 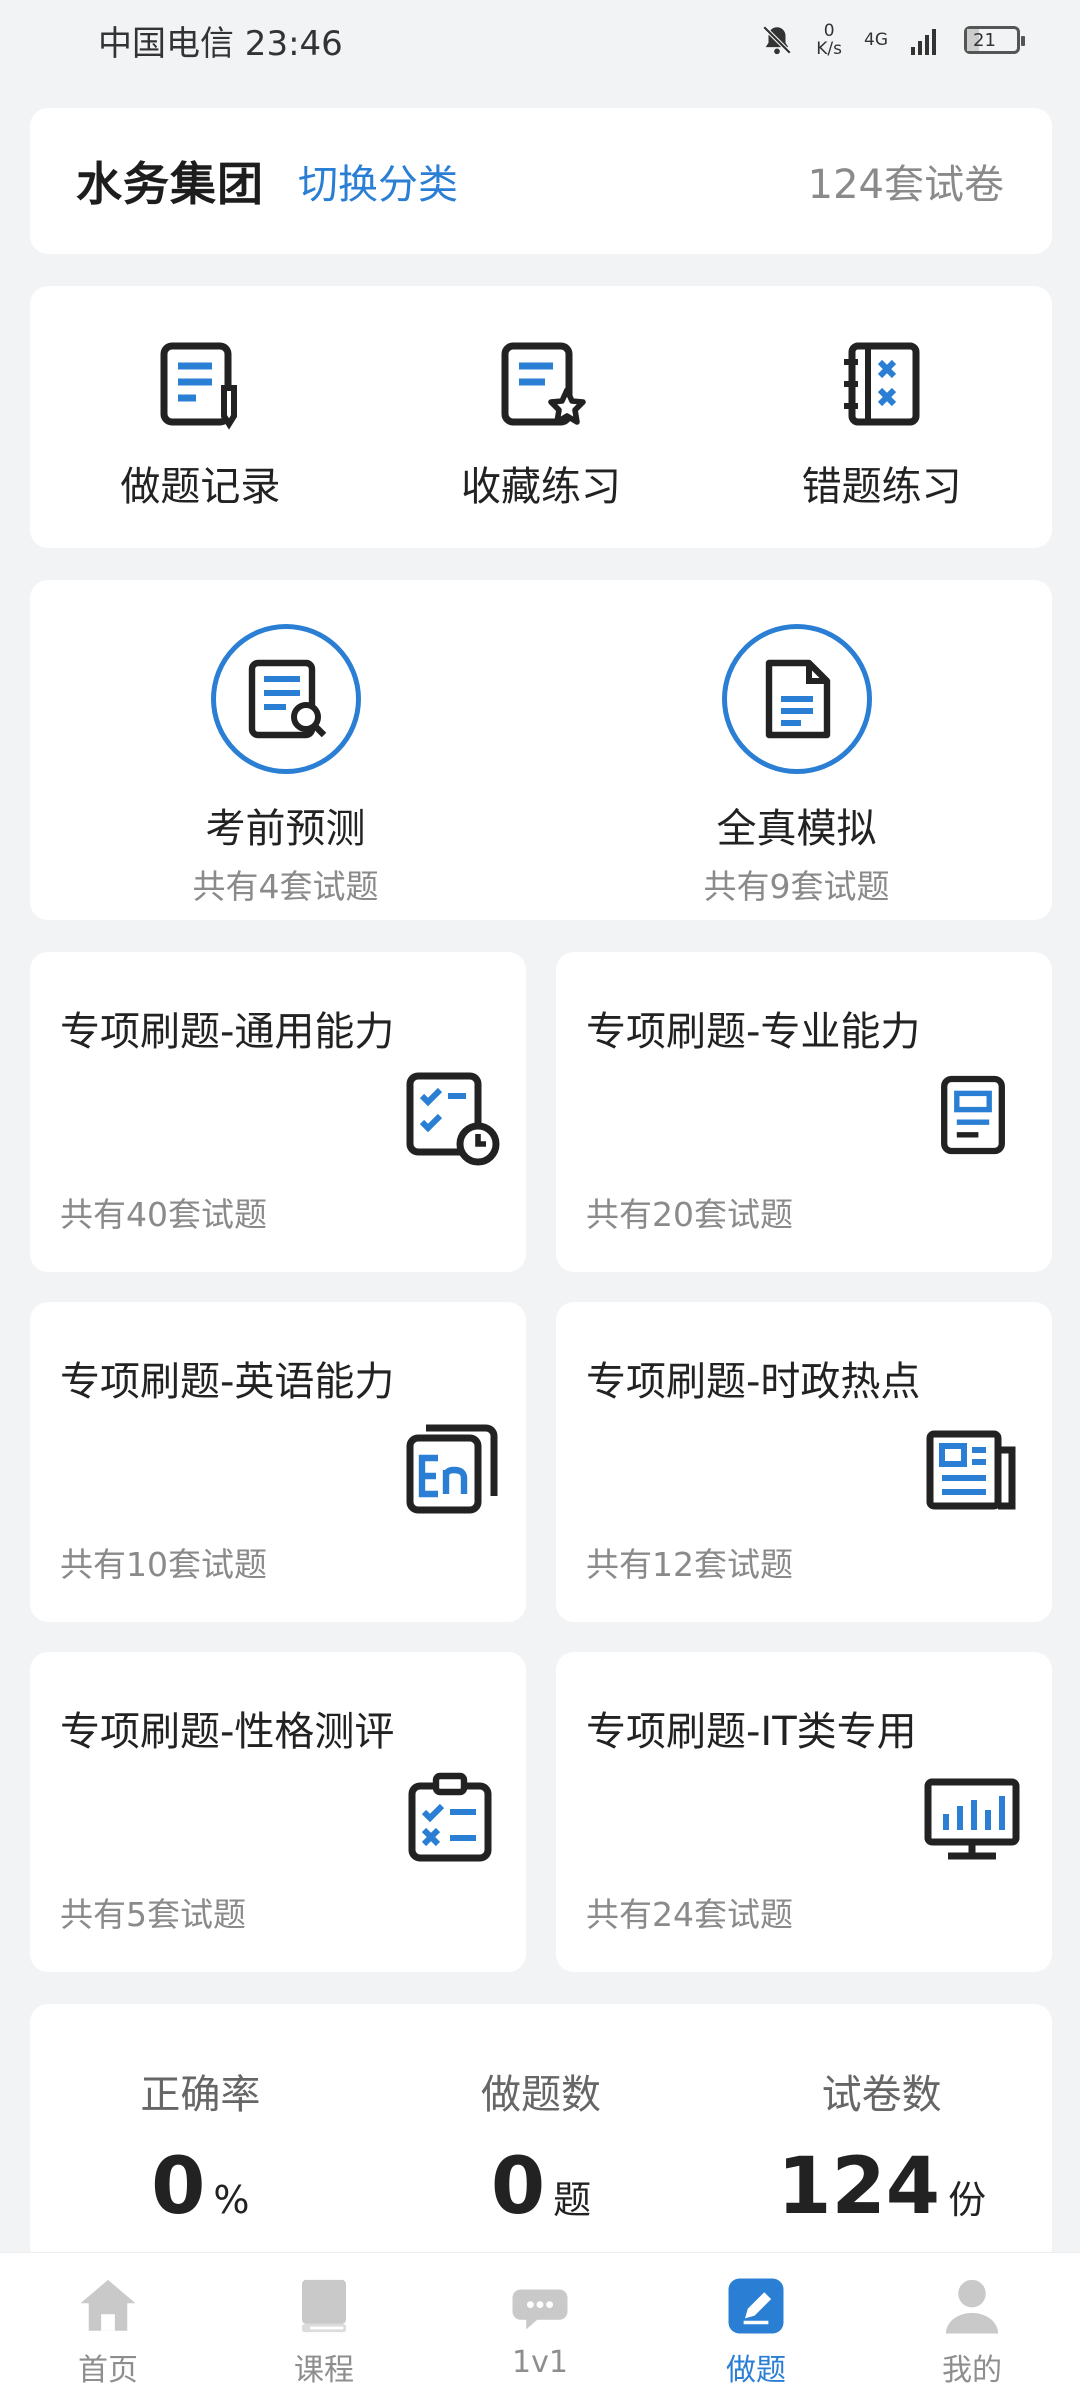 What do you see at coordinates (324, 2306) in the screenshot?
I see `book-icon` at bounding box center [324, 2306].